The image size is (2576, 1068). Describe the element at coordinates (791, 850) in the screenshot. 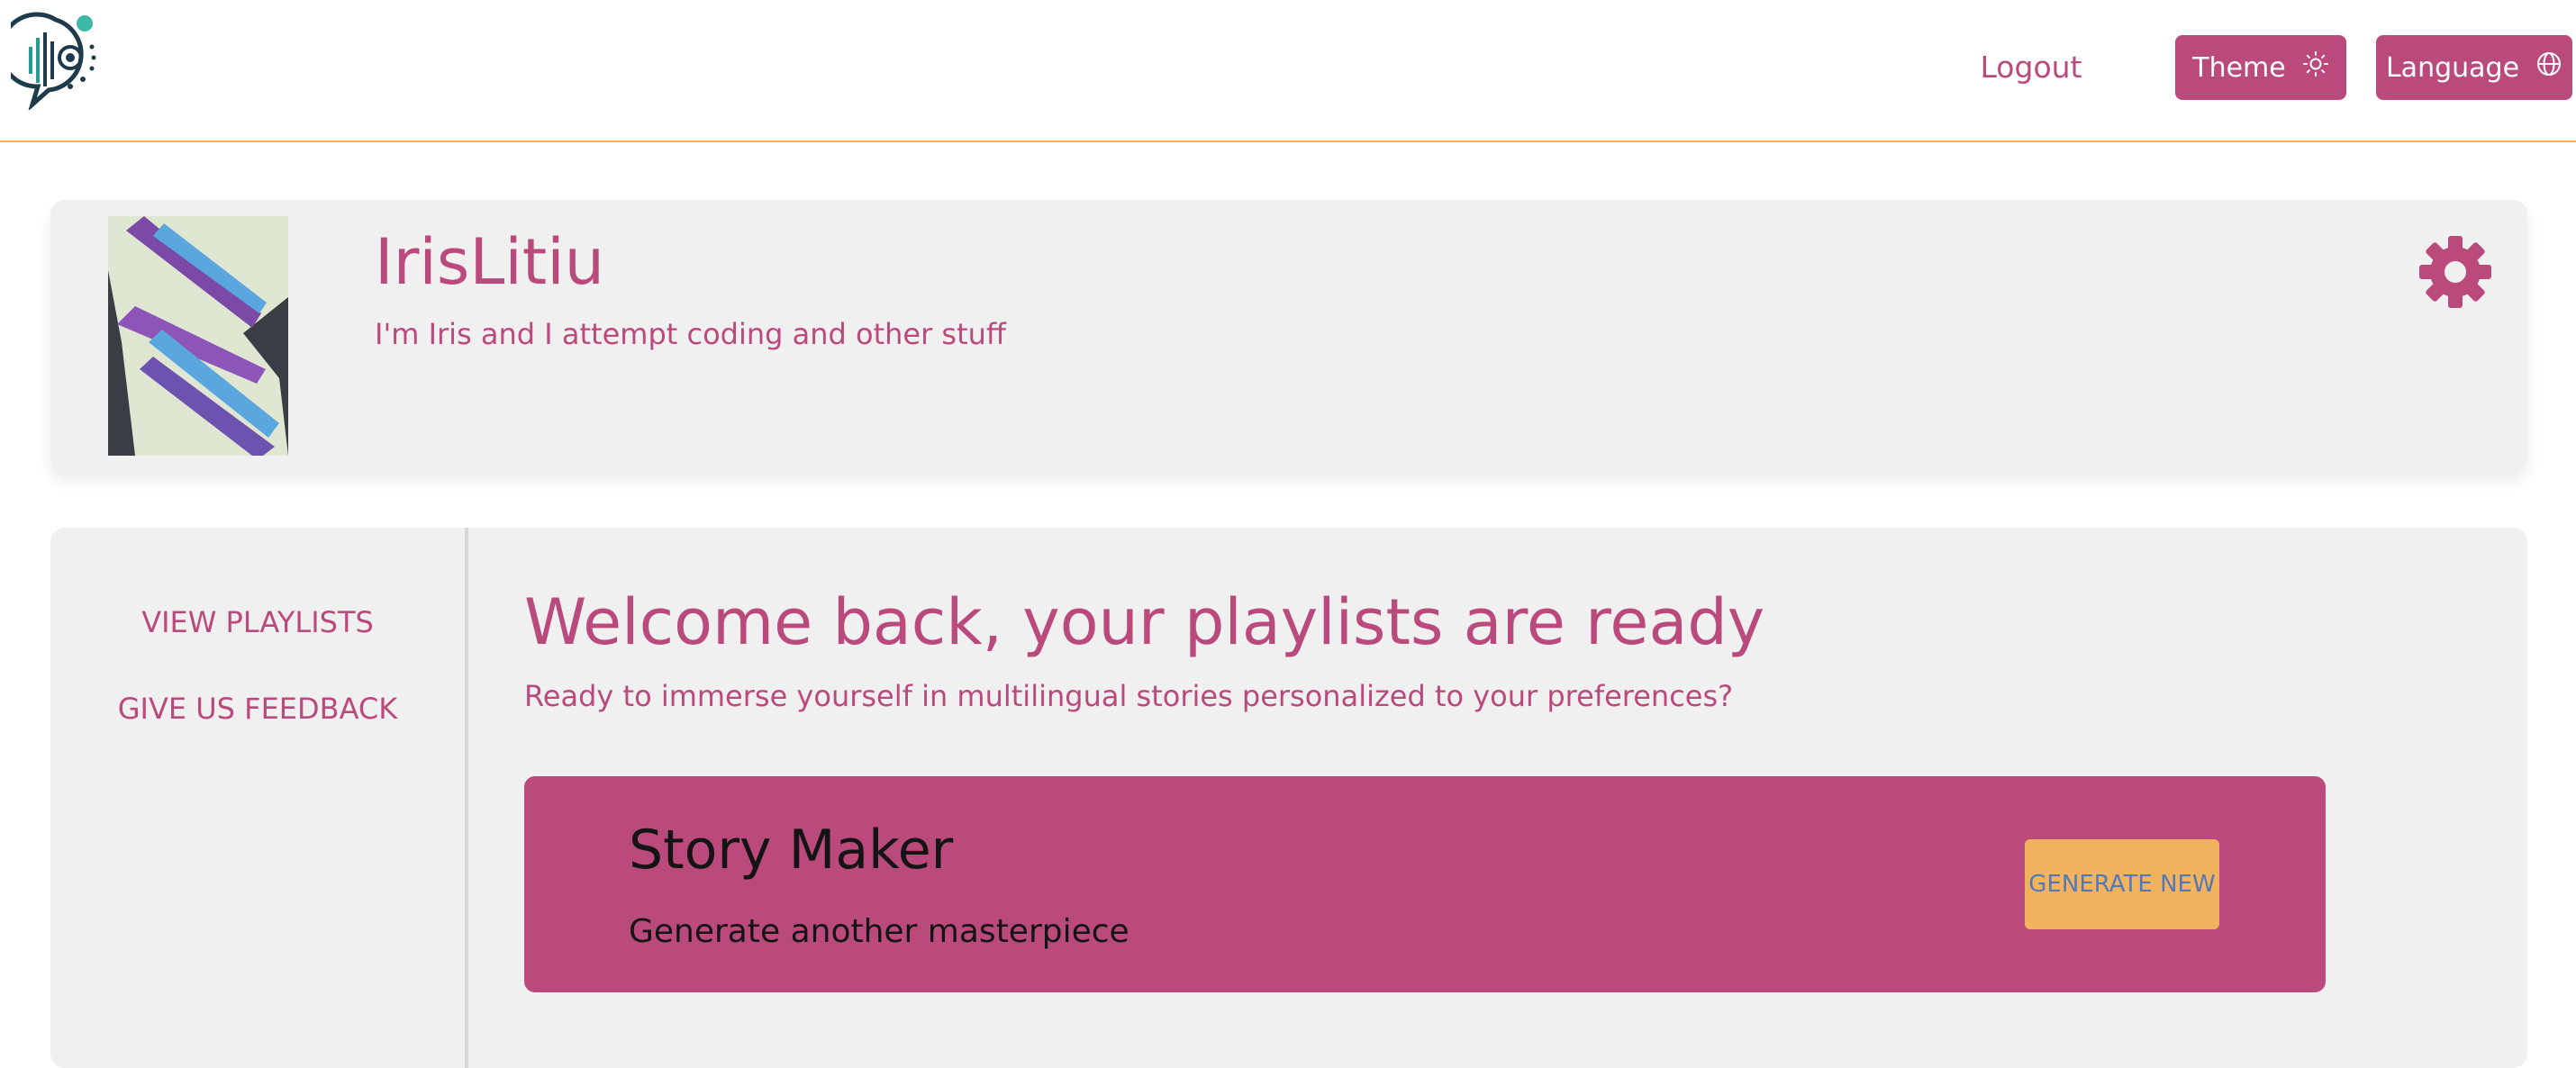

I see `story-maker-title: Story Maker` at that location.